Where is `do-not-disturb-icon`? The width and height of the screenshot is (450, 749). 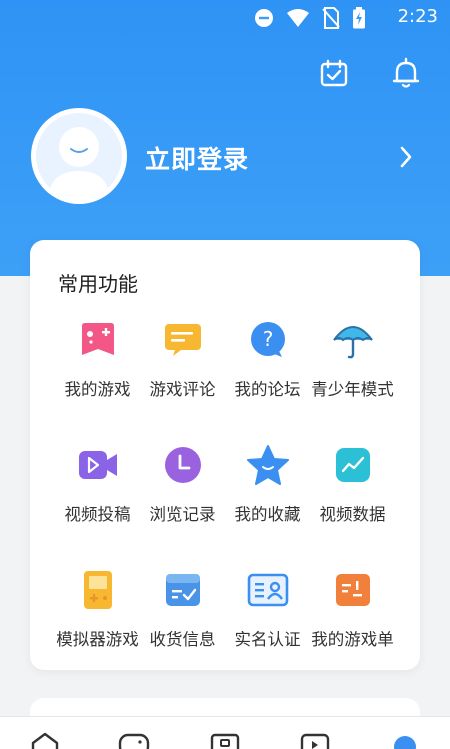 do-not-disturb-icon is located at coordinates (264, 18).